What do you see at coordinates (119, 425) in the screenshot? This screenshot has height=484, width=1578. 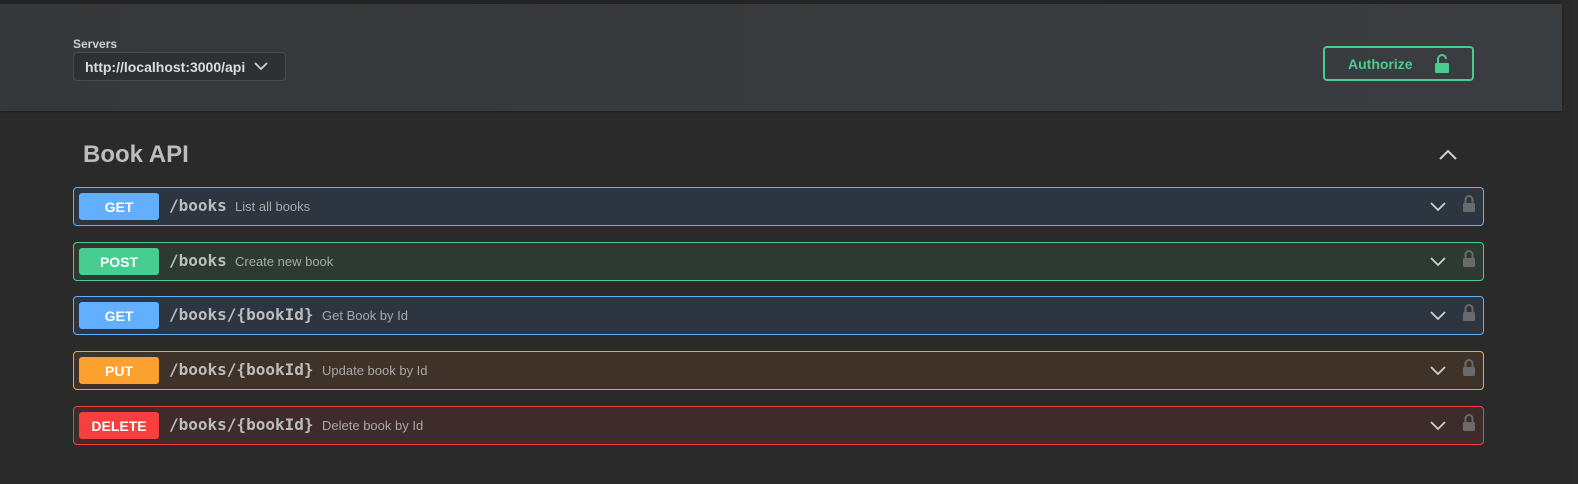 I see `method-badge: DELETE` at bounding box center [119, 425].